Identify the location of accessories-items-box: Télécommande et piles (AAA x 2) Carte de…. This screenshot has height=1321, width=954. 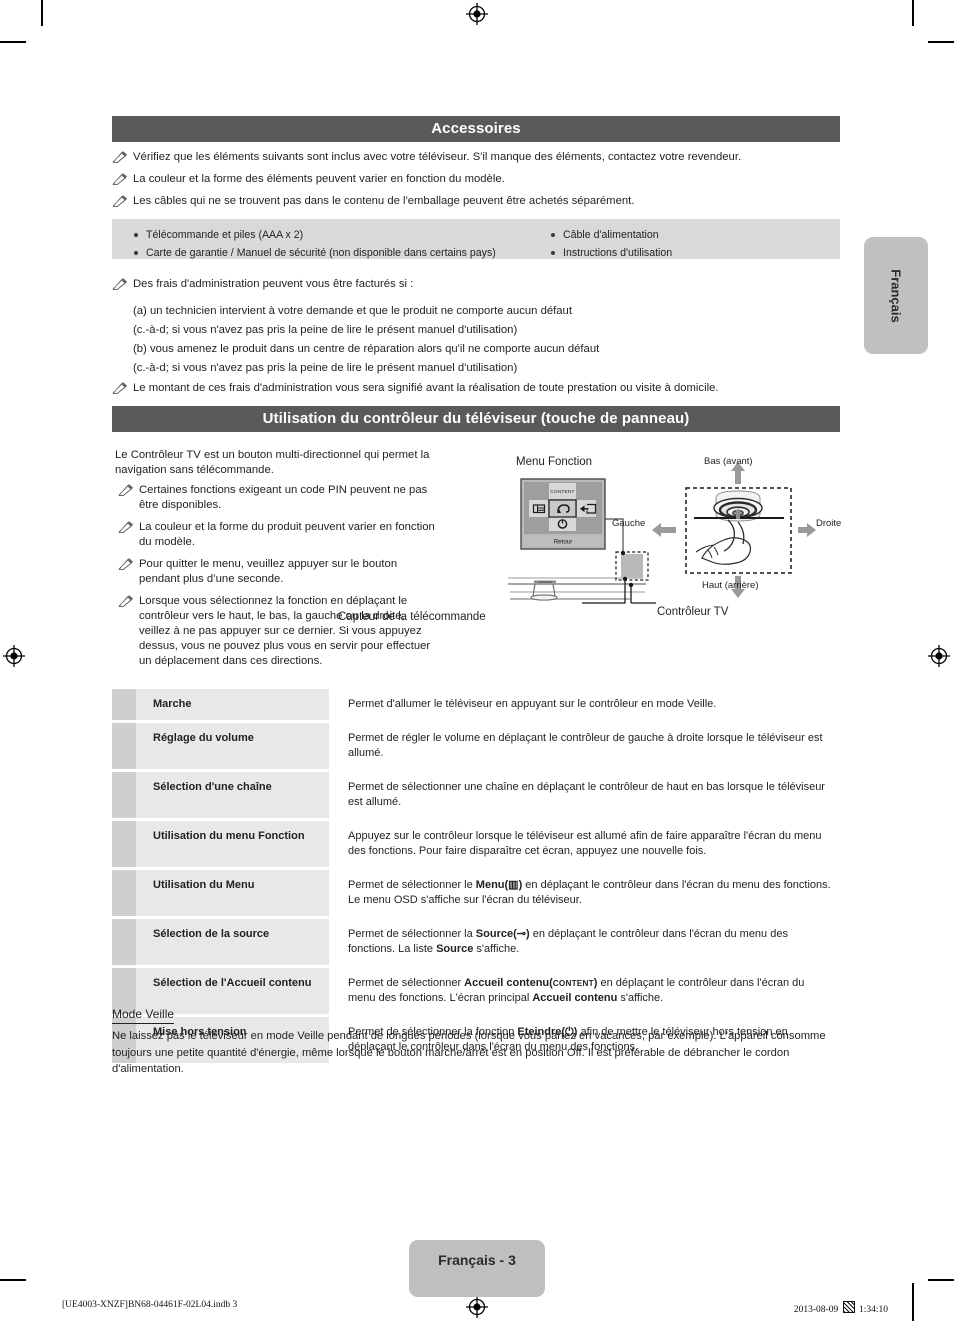
(476, 239).